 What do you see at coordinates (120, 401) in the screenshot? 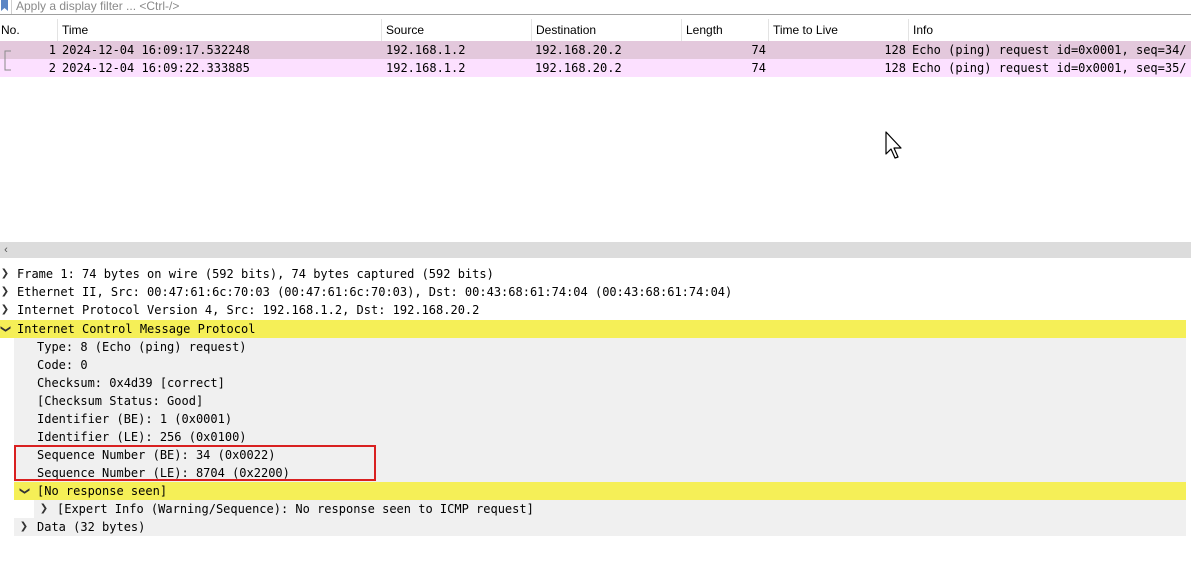
I see `field-label: [Checksum Status: Good]` at bounding box center [120, 401].